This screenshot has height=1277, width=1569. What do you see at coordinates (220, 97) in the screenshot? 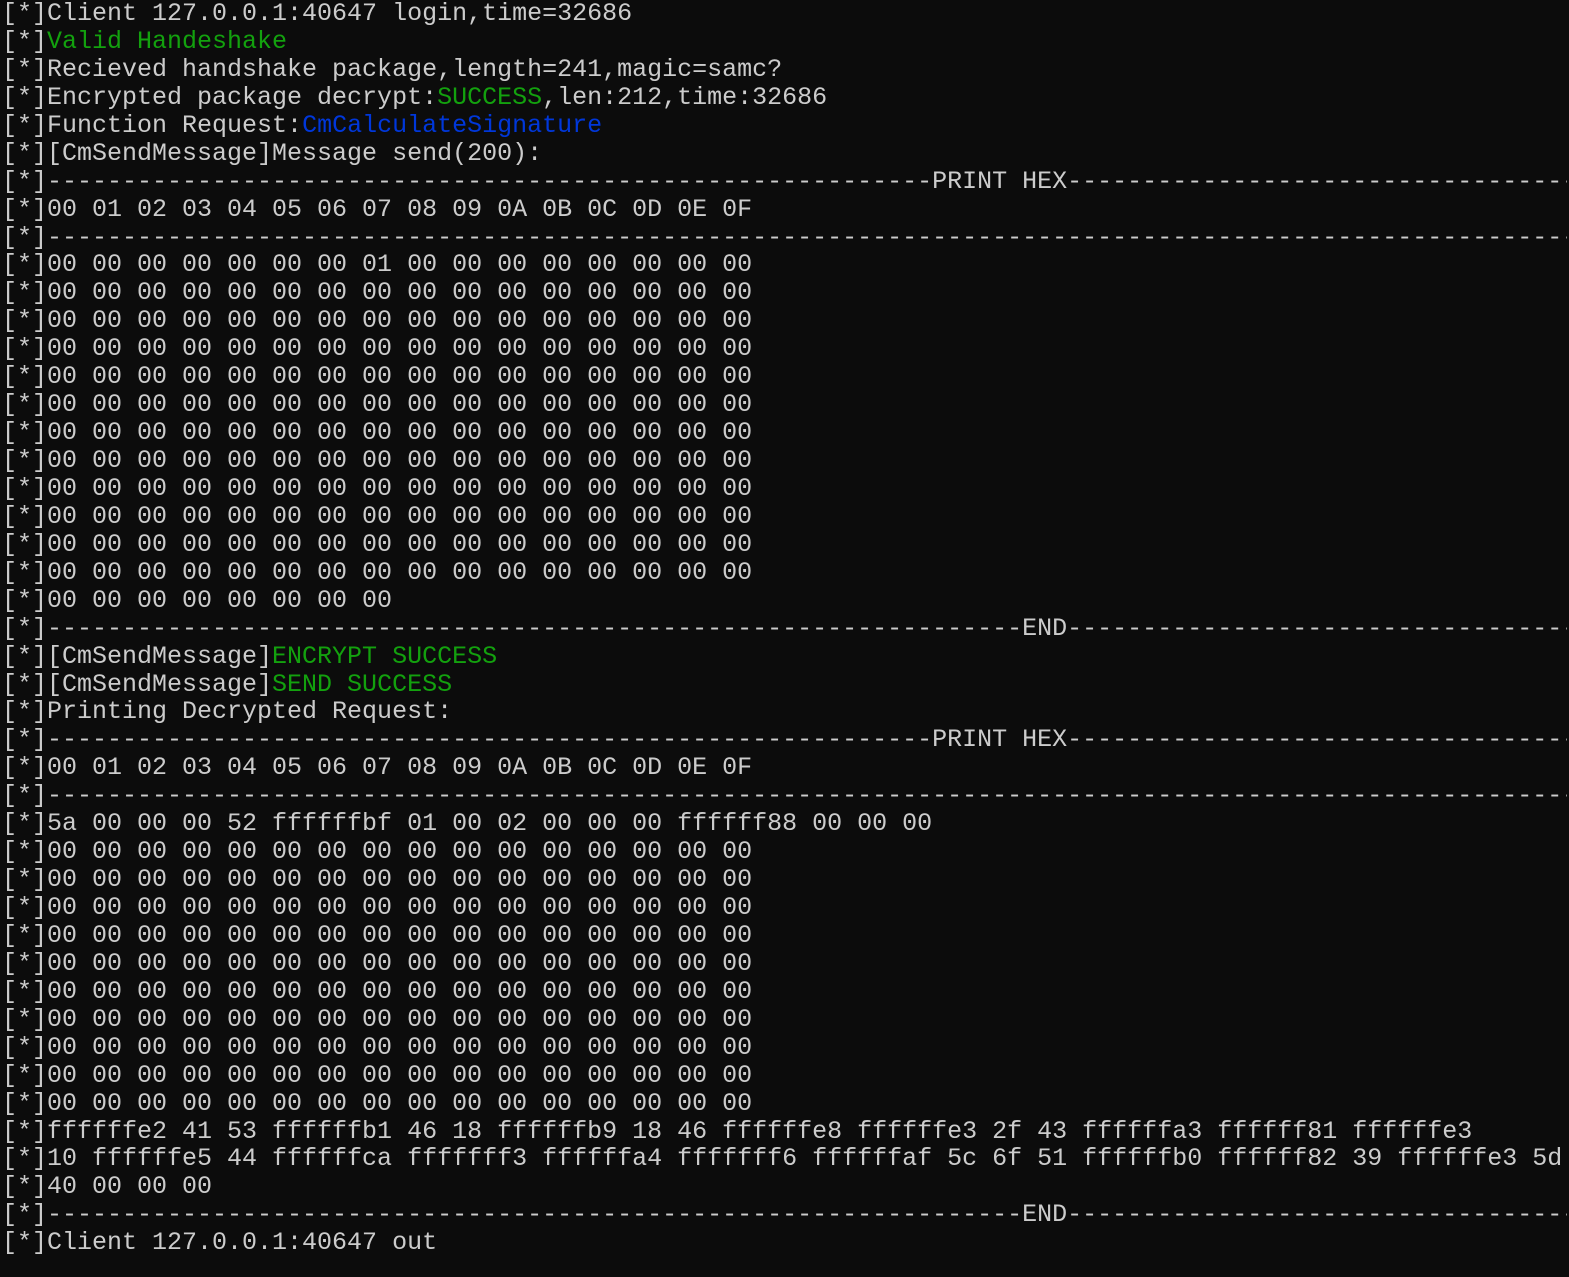
I see `log-text: [*]Encrypted package decrypt:` at bounding box center [220, 97].